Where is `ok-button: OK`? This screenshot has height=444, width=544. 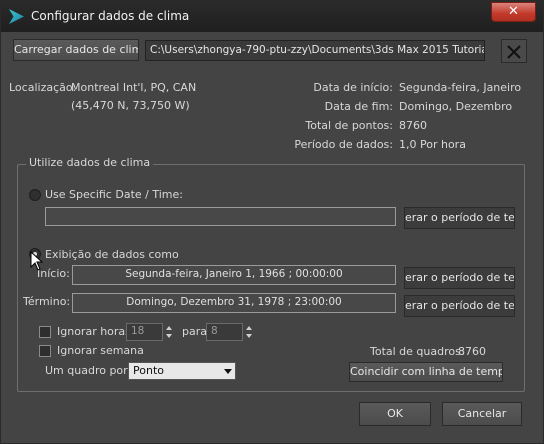 ok-button: OK is located at coordinates (395, 414).